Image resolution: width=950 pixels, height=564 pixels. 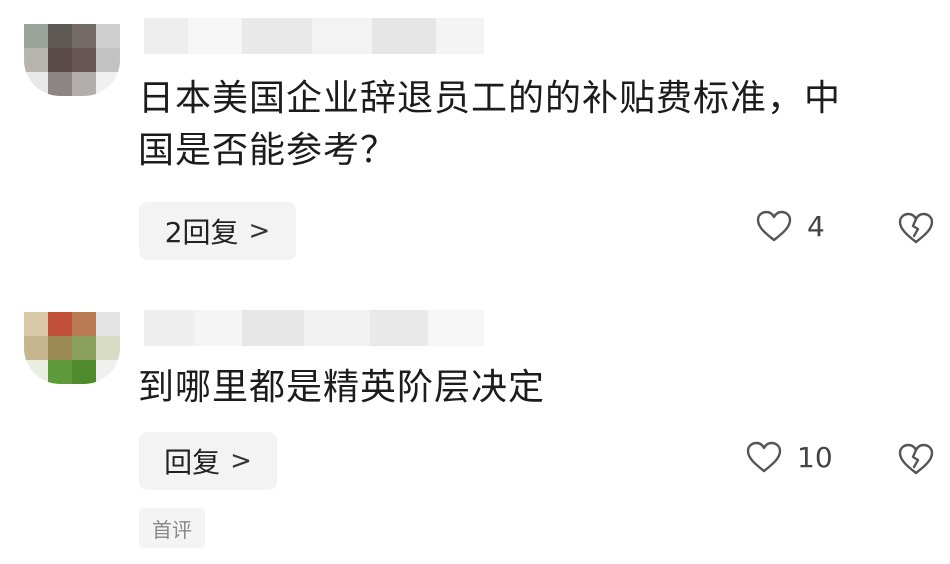 I want to click on like-button: 10, so click(x=789, y=457).